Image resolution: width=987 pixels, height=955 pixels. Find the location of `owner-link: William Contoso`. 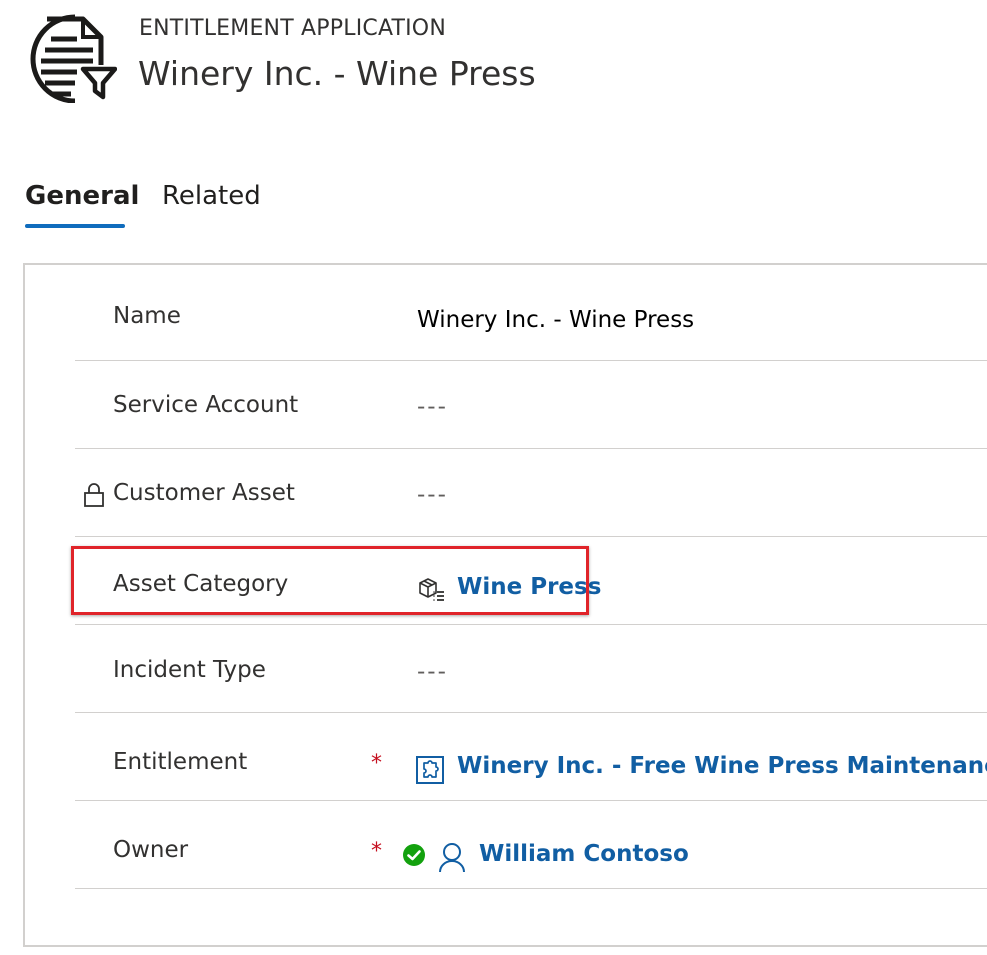

owner-link: William Contoso is located at coordinates (584, 854).